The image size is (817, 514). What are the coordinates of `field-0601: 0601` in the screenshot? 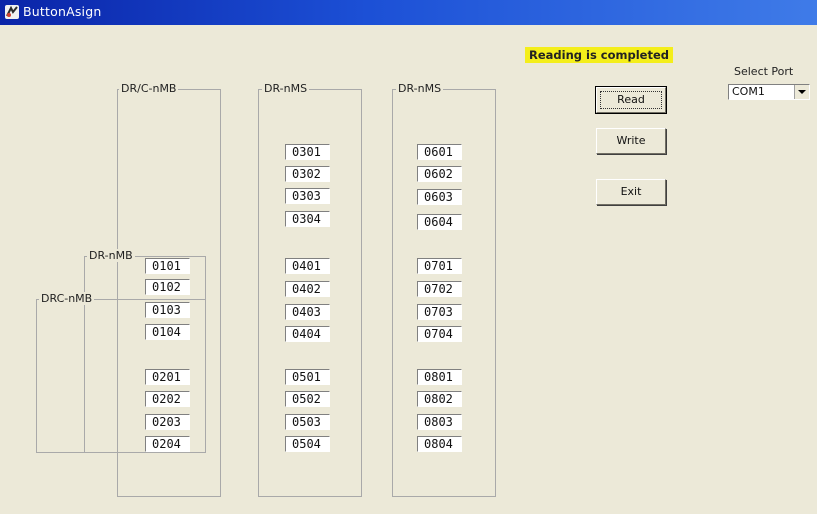 It's located at (439, 152).